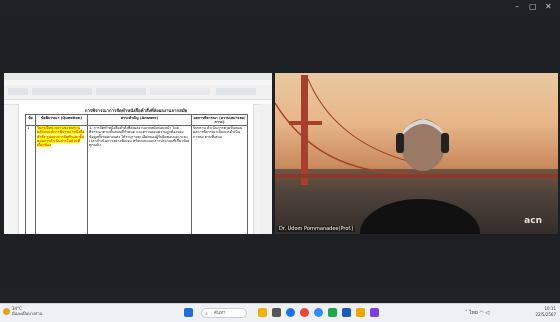 This screenshot has height=322, width=560. I want to click on ribbon-font, so click(62, 91).